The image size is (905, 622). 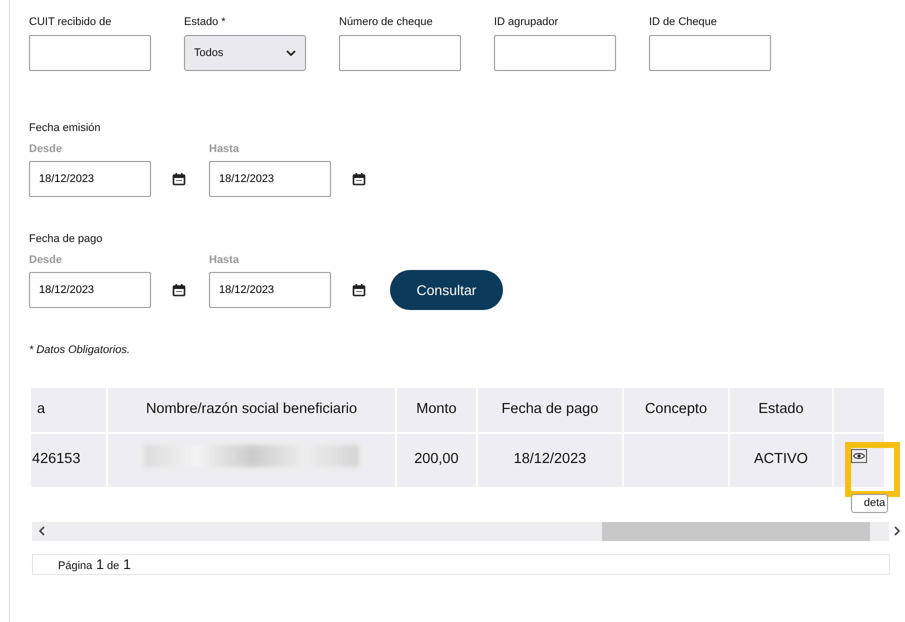 What do you see at coordinates (245, 53) in the screenshot?
I see `select-field: Todos` at bounding box center [245, 53].